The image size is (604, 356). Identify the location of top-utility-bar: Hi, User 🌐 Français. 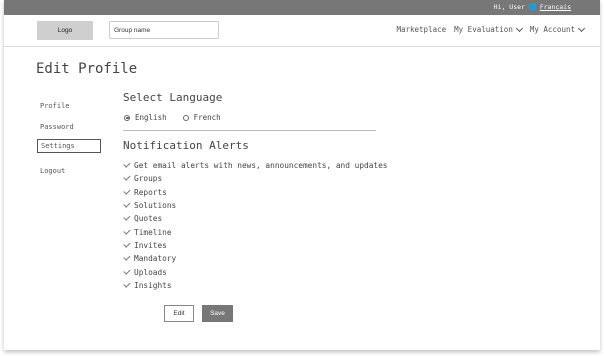
(302, 7).